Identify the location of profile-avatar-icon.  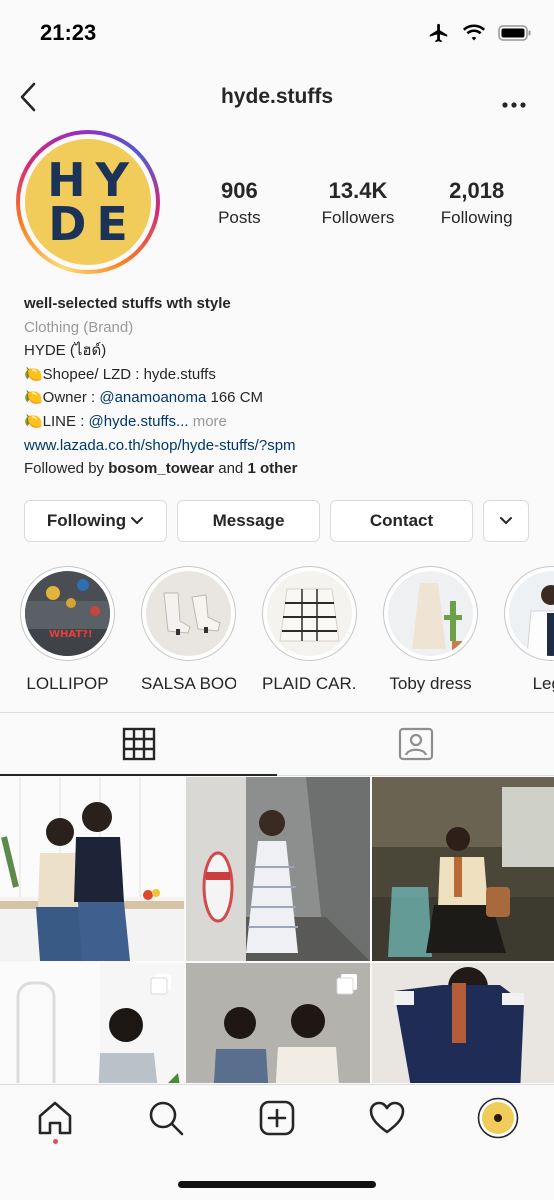
(498, 1118).